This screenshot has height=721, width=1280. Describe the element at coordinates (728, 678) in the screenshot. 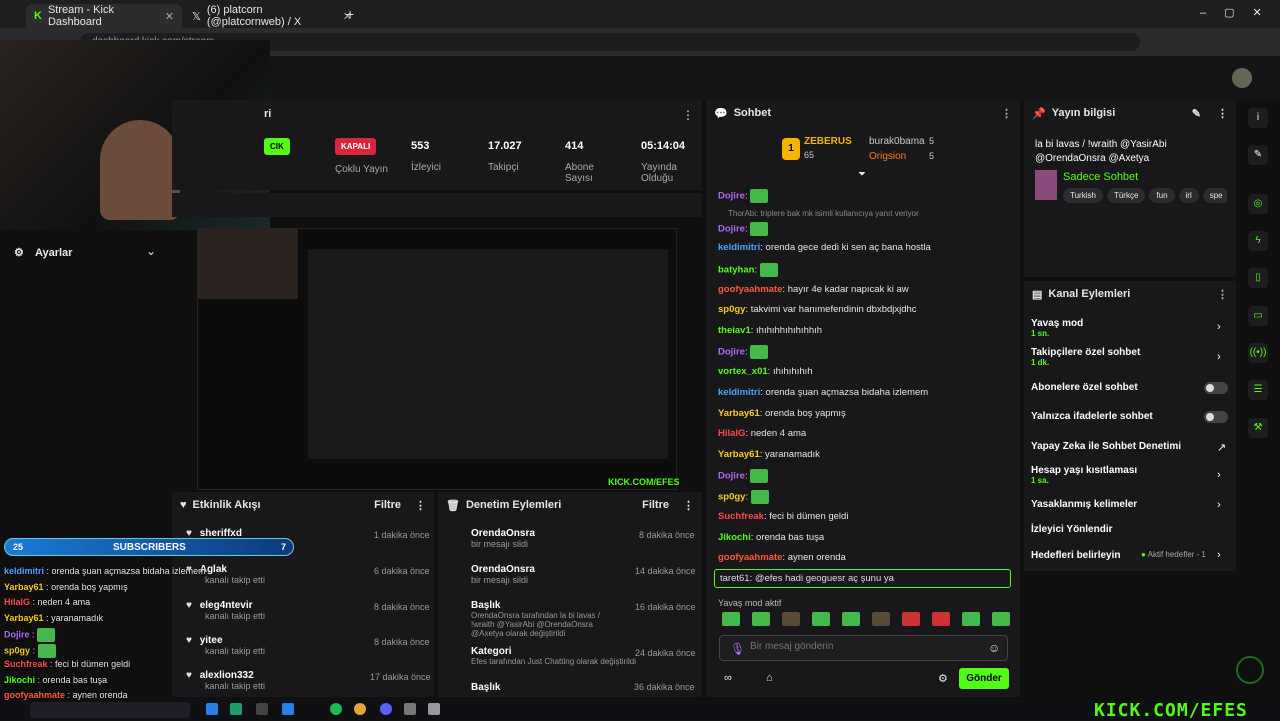

I see `infinity-icon: ∞` at that location.